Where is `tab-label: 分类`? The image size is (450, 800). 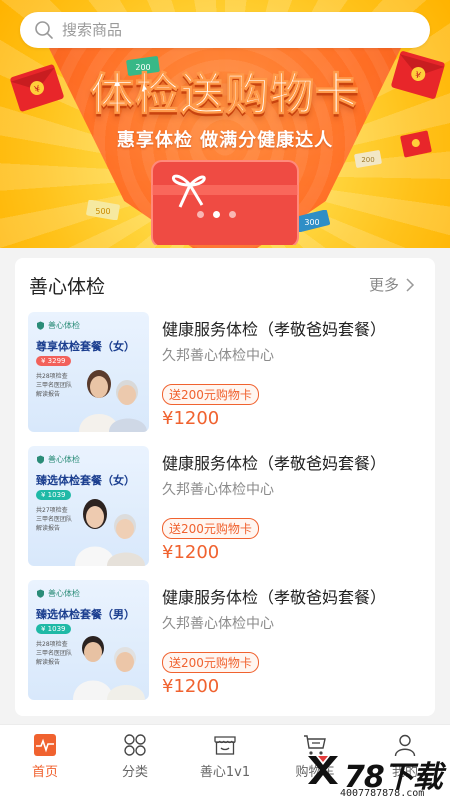
tab-label: 分类 is located at coordinates (134, 772).